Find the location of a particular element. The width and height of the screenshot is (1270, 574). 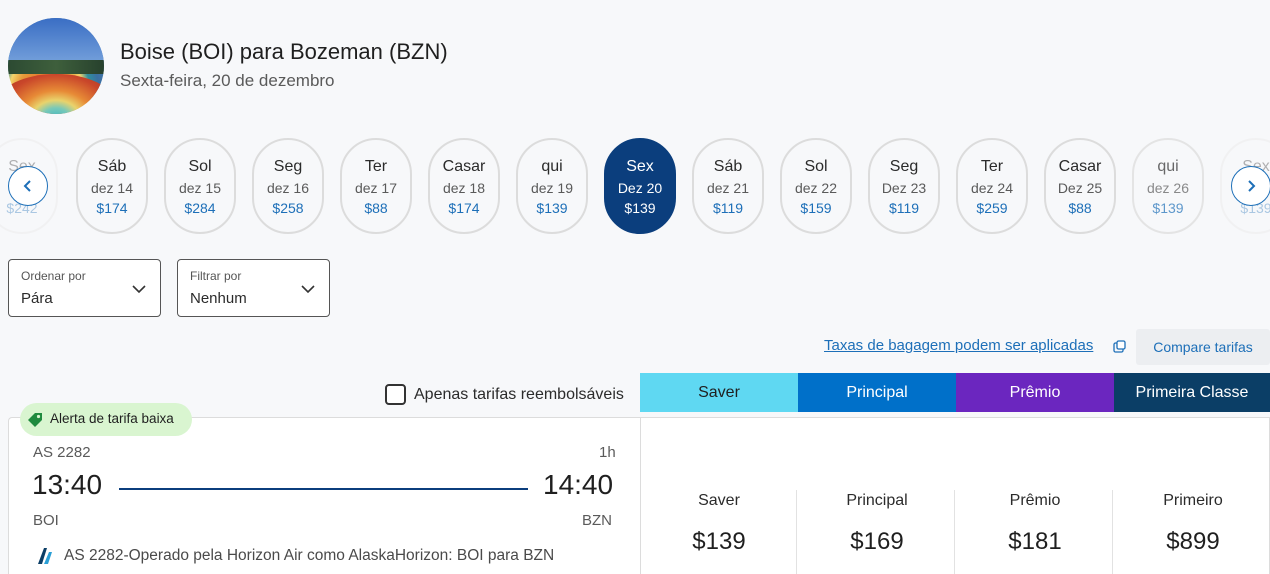

date-pill: Sol dez 22 $159 is located at coordinates (816, 186).